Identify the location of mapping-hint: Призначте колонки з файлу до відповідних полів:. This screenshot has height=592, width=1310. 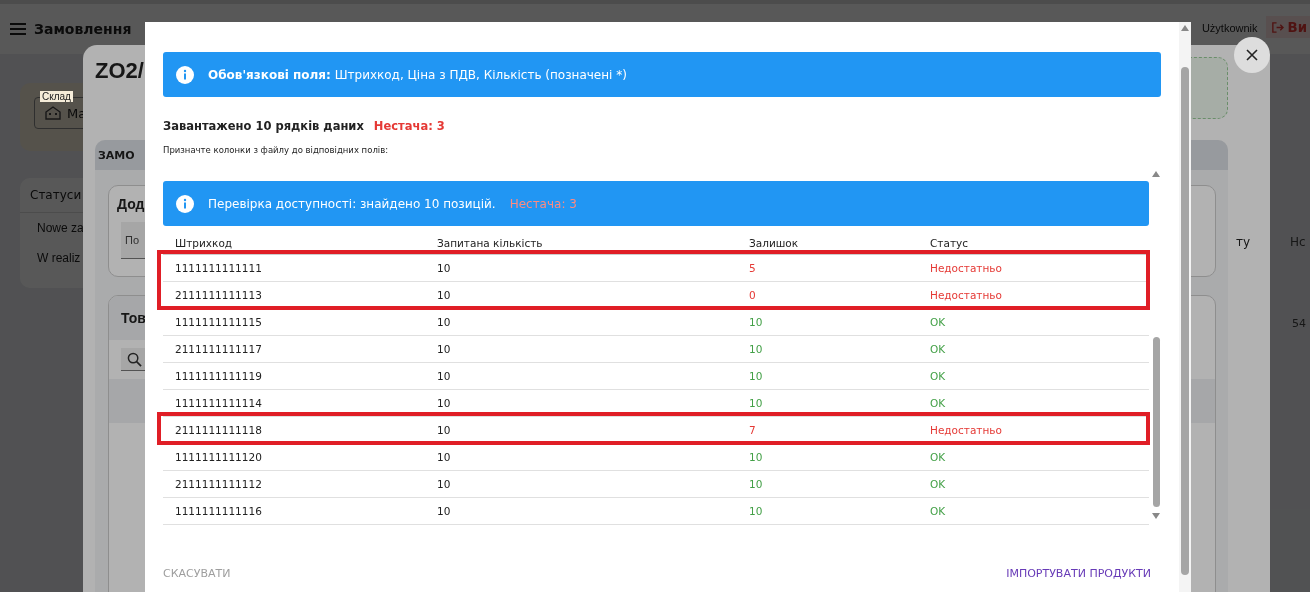
(276, 150).